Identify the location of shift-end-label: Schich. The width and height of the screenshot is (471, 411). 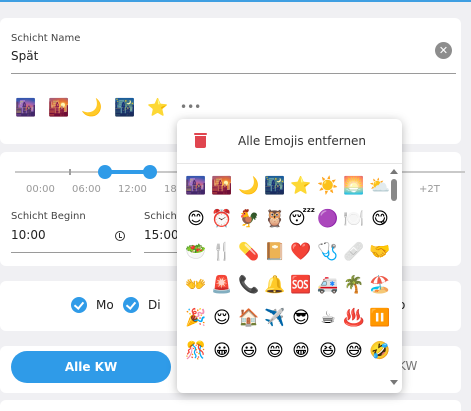
(160, 216).